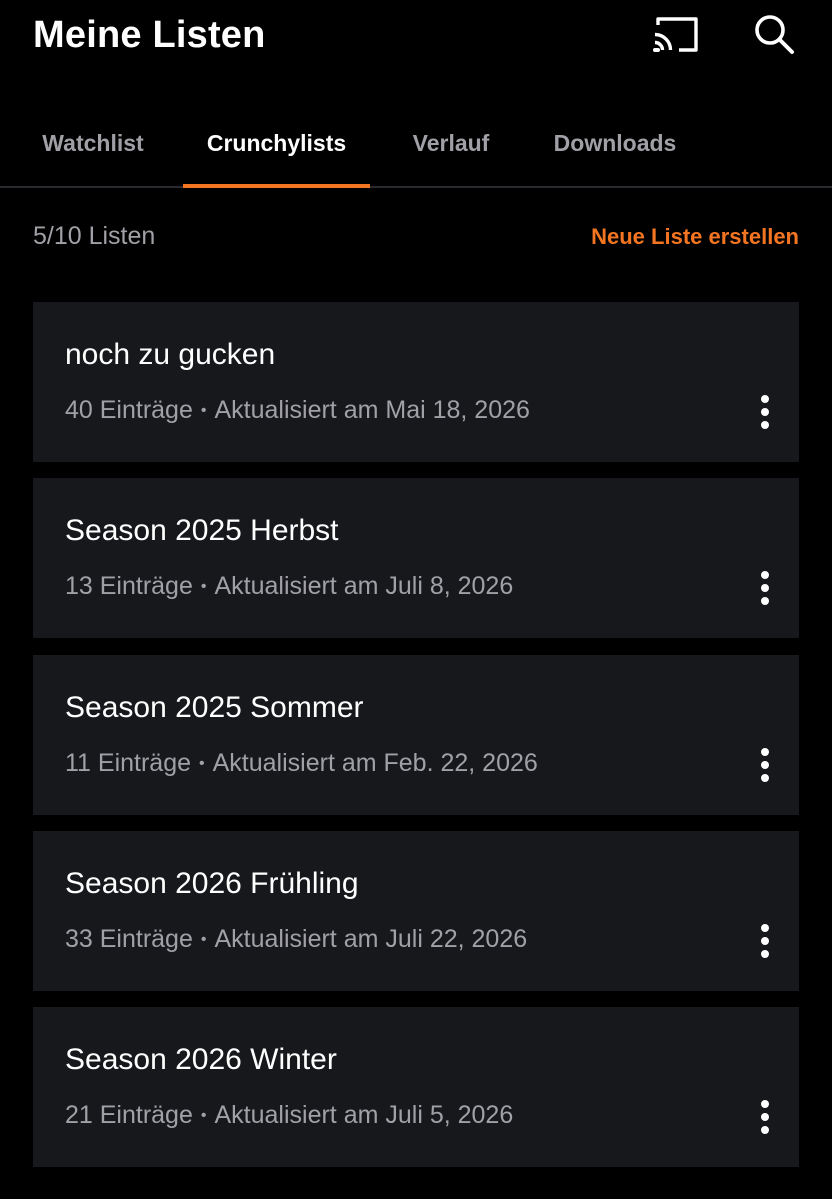 The height and width of the screenshot is (1199, 832). I want to click on list-summary: 5/10 Listen Neue Liste erstellen, so click(416, 238).